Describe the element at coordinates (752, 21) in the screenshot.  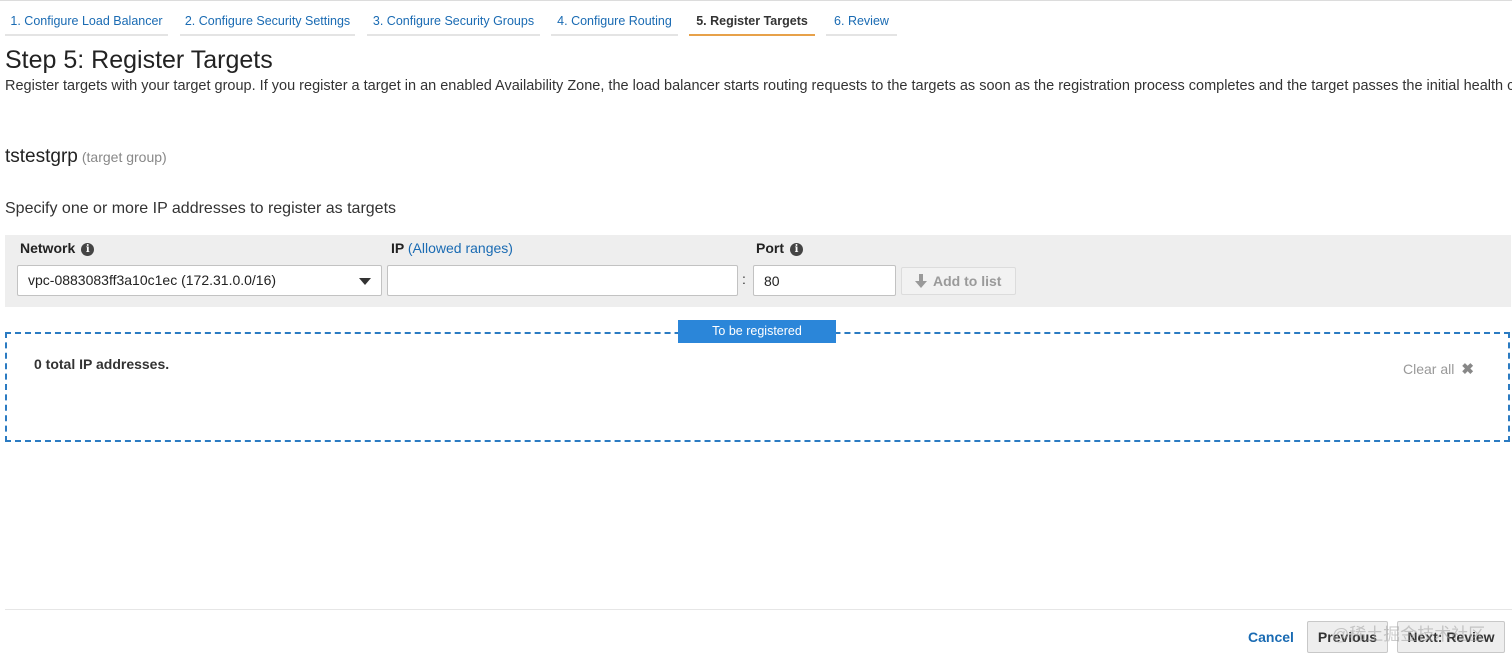
I see `tab-register-targets: 5. Register Targets` at that location.